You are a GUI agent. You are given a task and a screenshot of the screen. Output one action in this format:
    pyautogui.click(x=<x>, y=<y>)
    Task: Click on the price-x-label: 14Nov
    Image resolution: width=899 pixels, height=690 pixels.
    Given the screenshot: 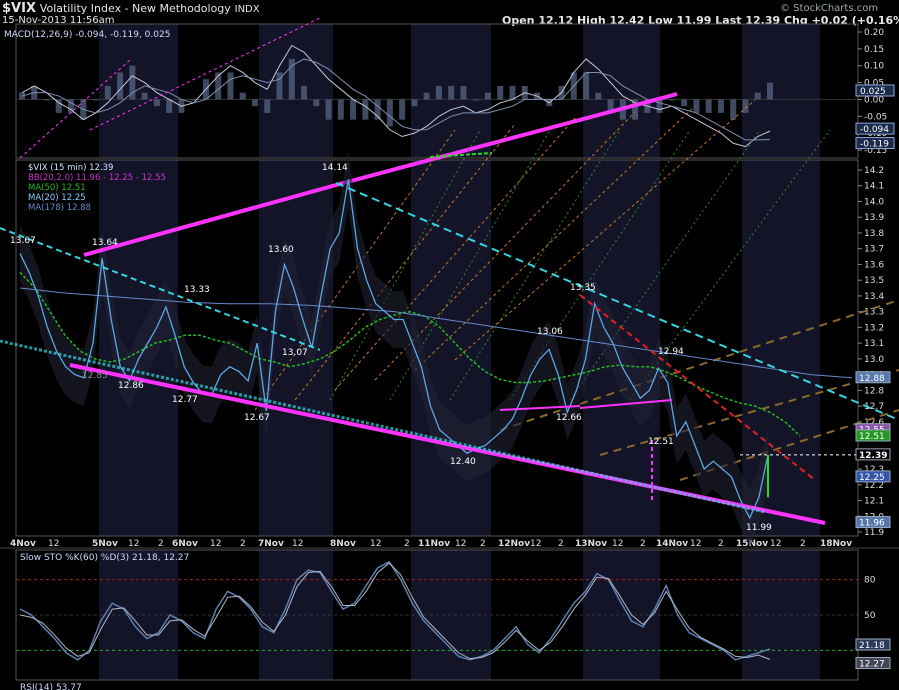 What is the action you would take?
    pyautogui.click(x=672, y=544)
    